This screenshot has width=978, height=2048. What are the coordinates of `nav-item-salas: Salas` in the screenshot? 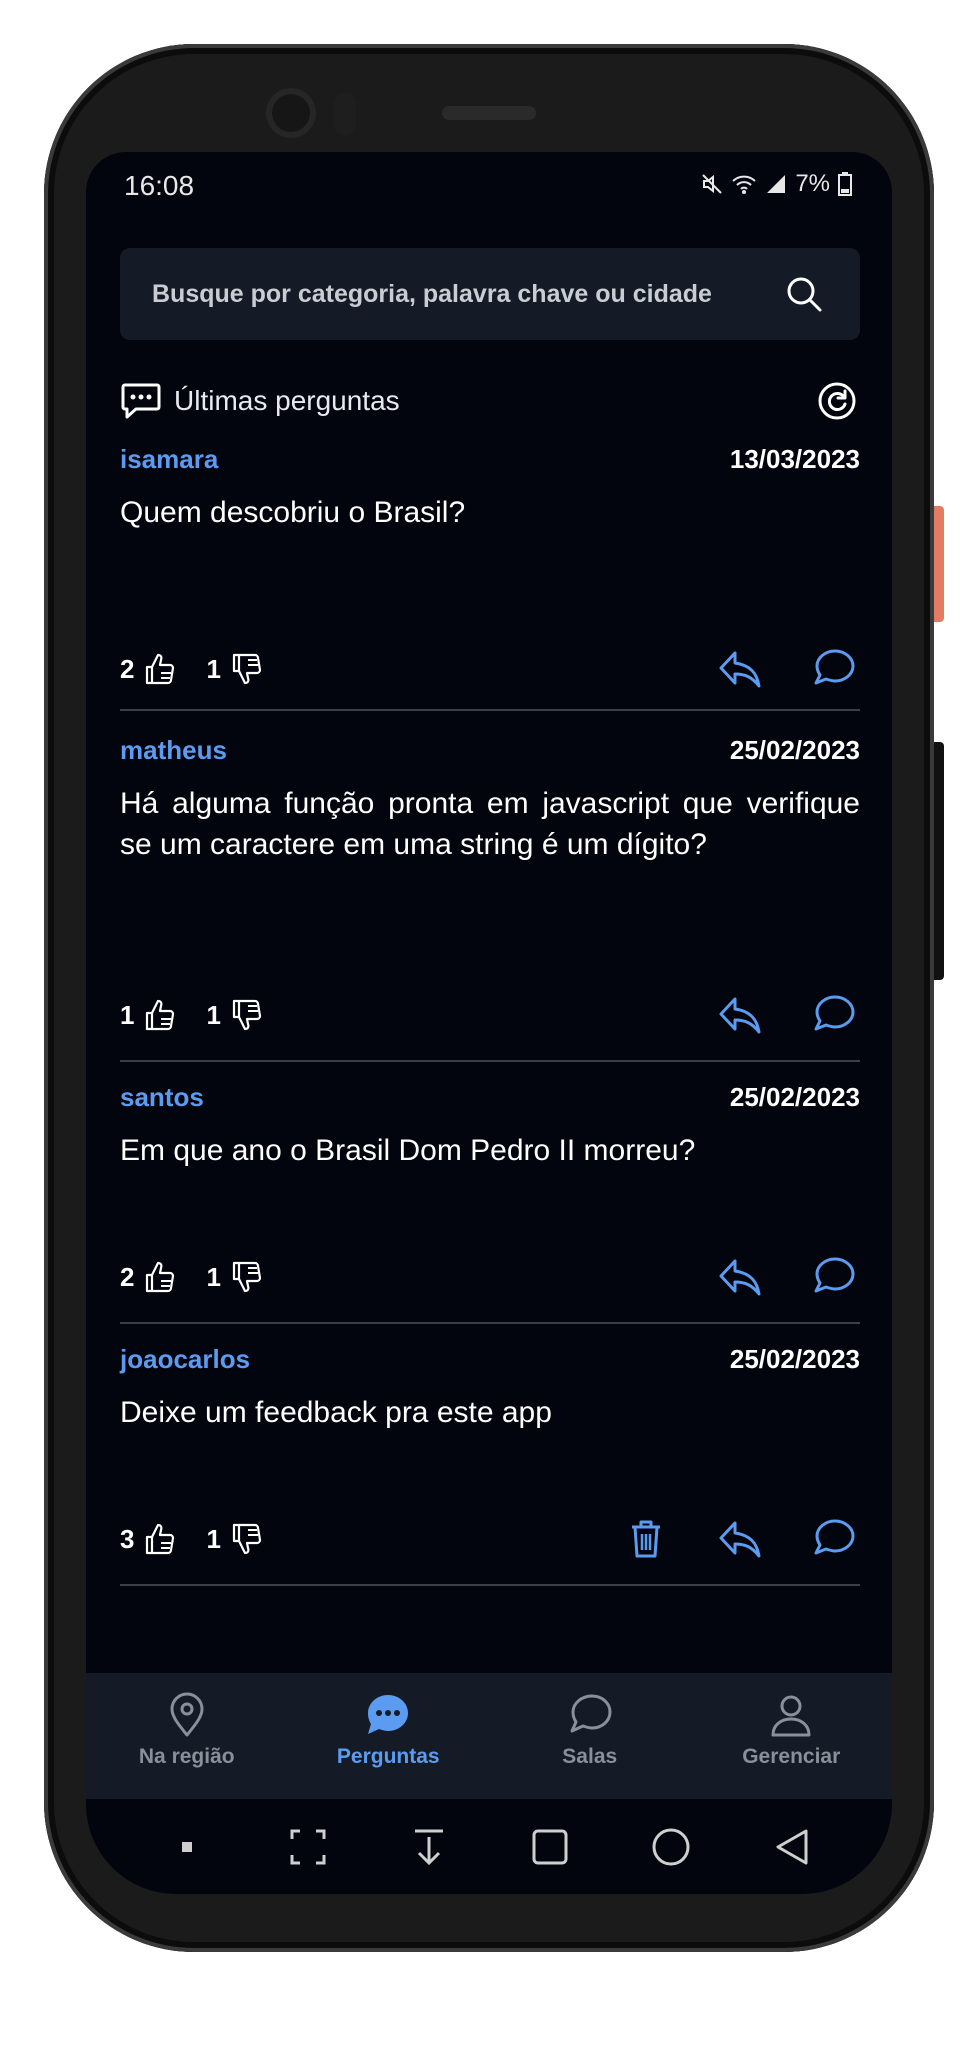 It's located at (590, 1736).